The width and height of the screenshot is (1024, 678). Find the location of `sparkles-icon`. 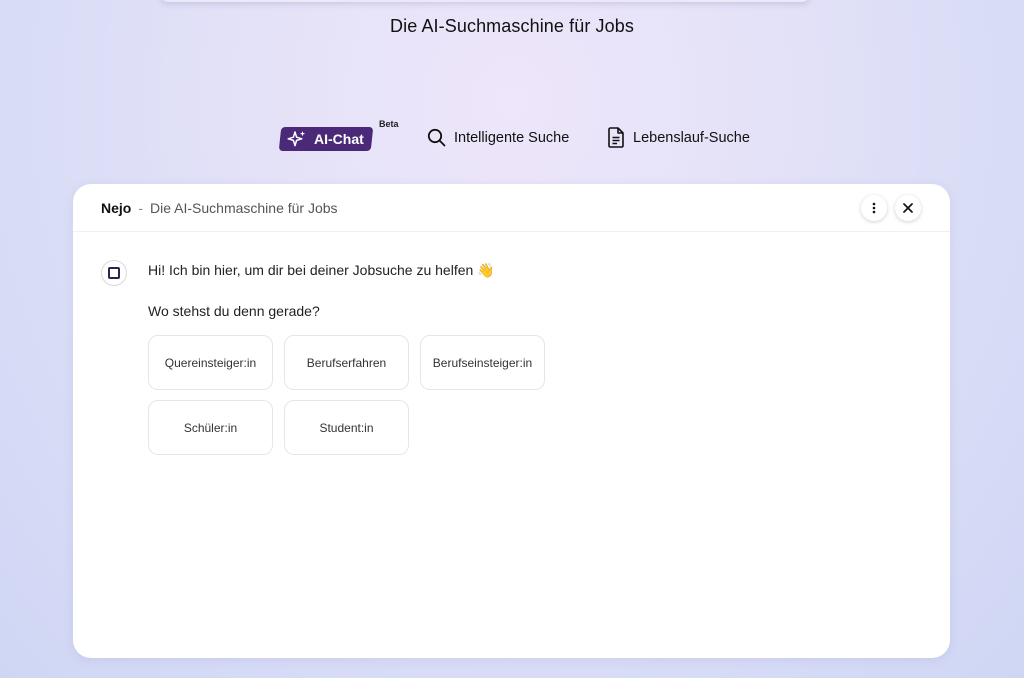

sparkles-icon is located at coordinates (297, 139).